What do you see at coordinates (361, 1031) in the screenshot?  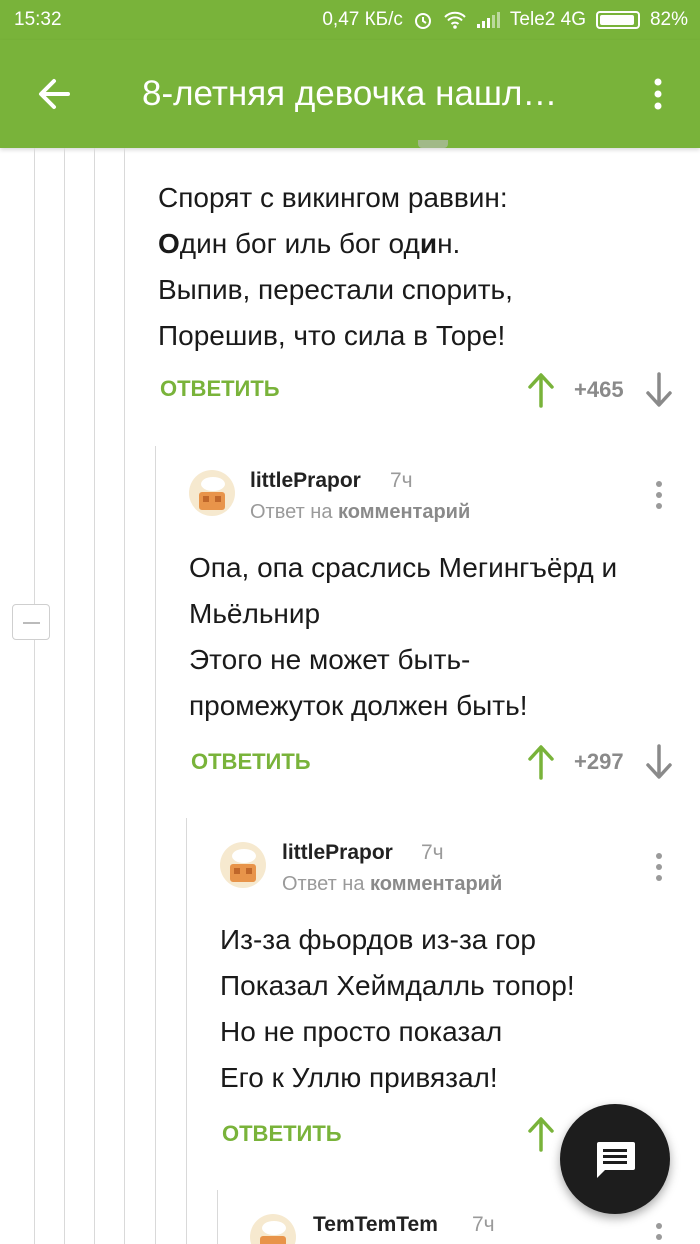 I see `text-line: Но не просто показал` at bounding box center [361, 1031].